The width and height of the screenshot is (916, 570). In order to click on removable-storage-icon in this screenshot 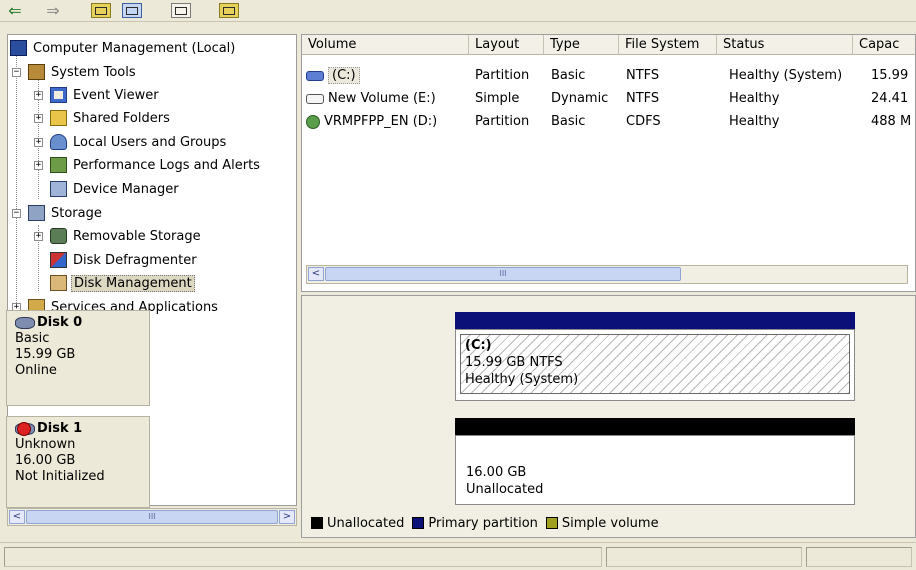, I will do `click(58, 236)`.